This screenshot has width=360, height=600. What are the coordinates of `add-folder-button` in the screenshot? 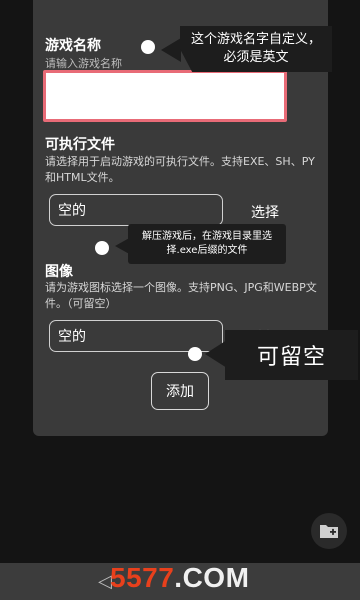 It's located at (329, 531).